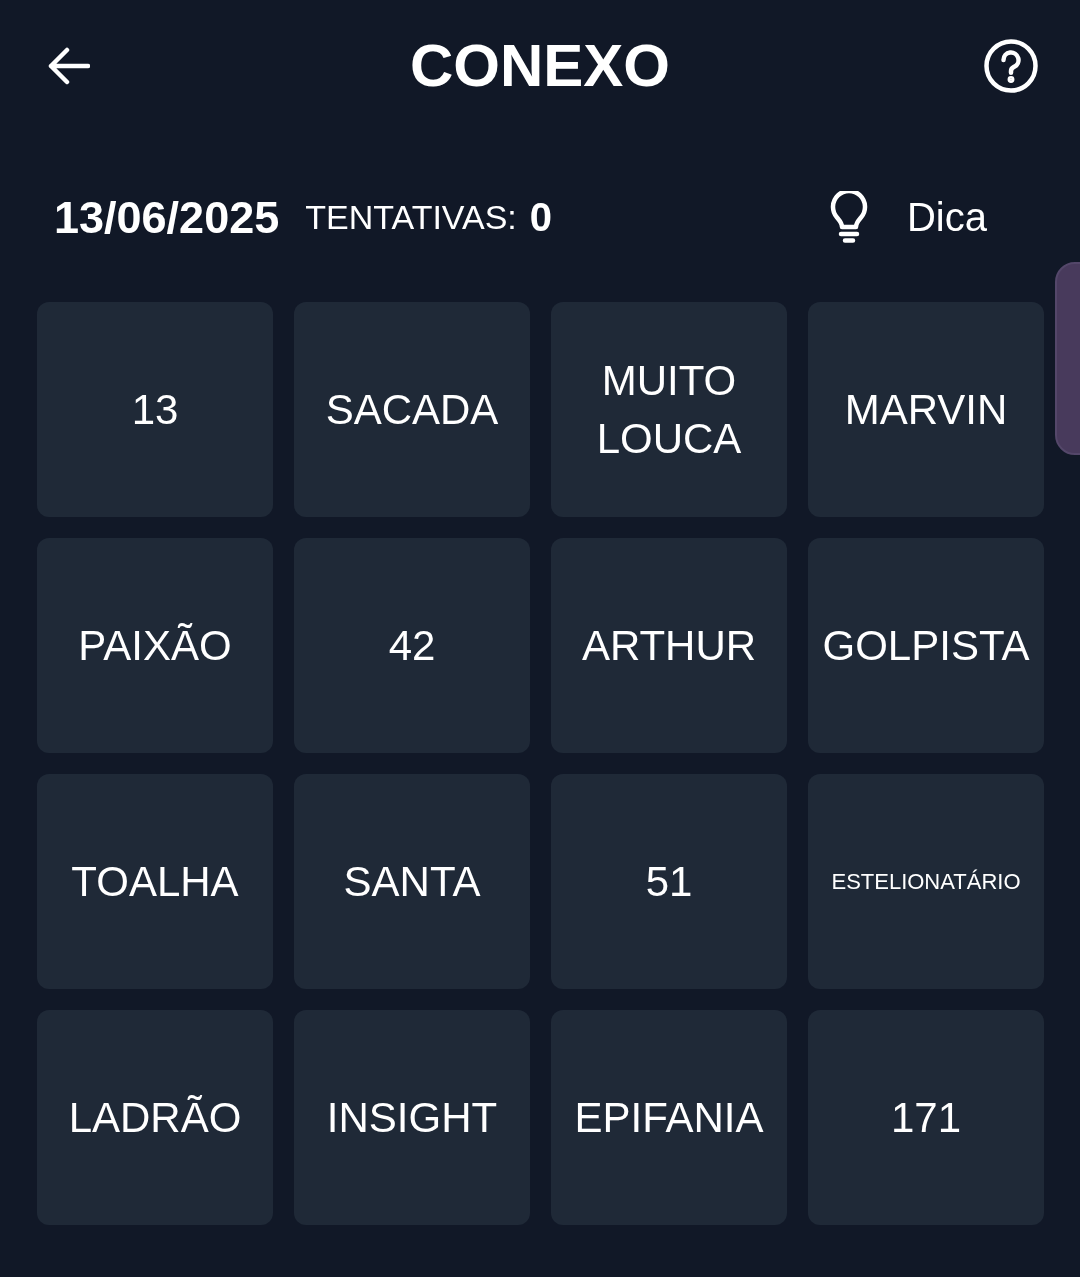 The image size is (1080, 1277). I want to click on word-tile: TOALHA, so click(155, 881).